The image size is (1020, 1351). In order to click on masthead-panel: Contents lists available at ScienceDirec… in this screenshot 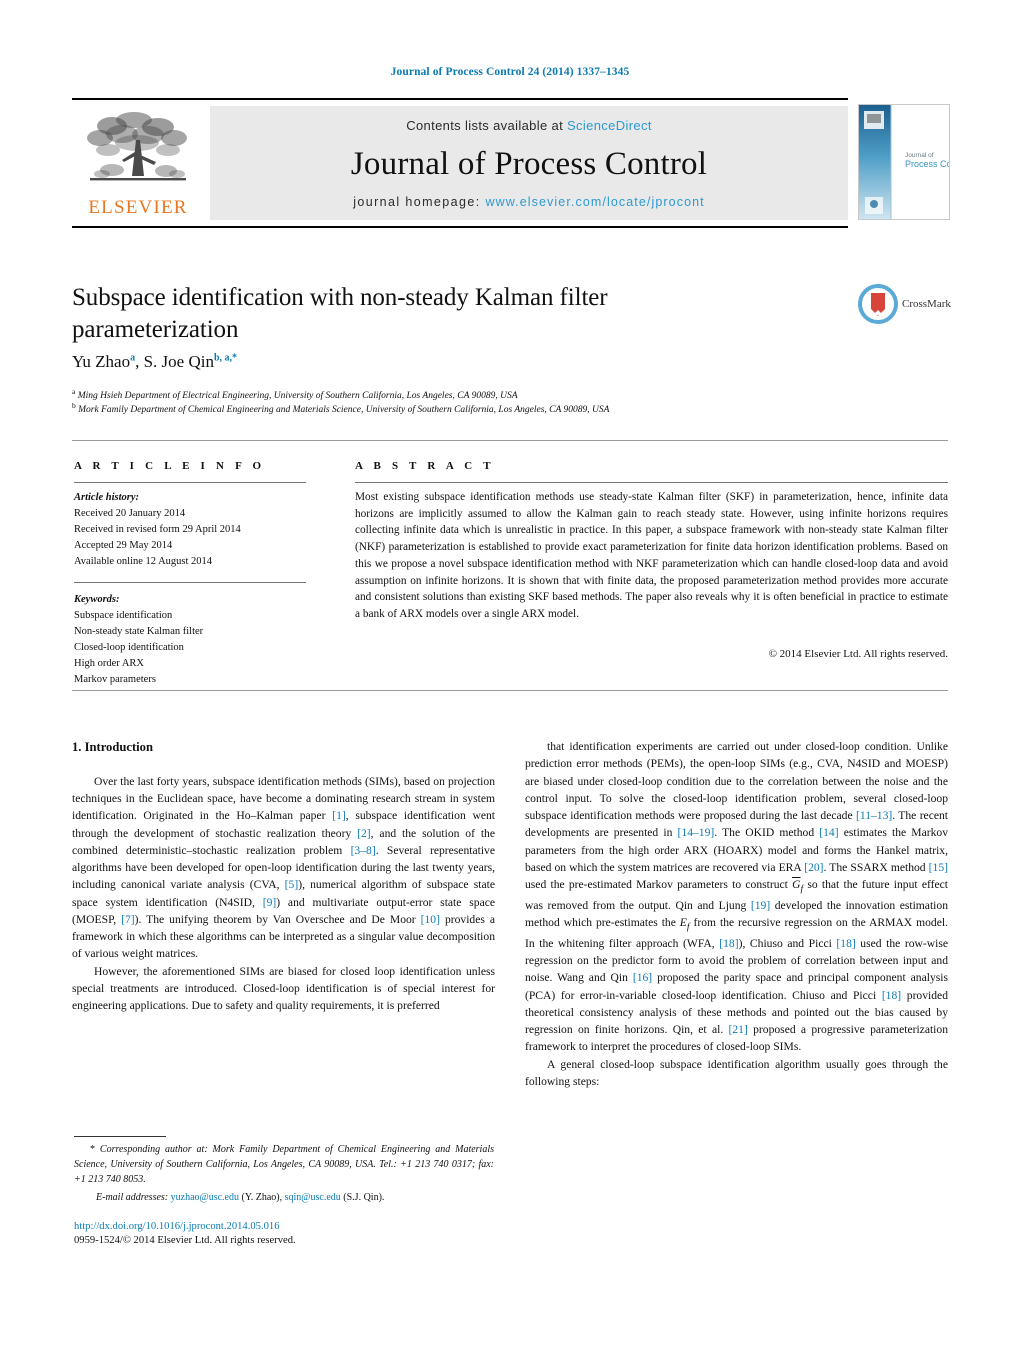, I will do `click(529, 163)`.